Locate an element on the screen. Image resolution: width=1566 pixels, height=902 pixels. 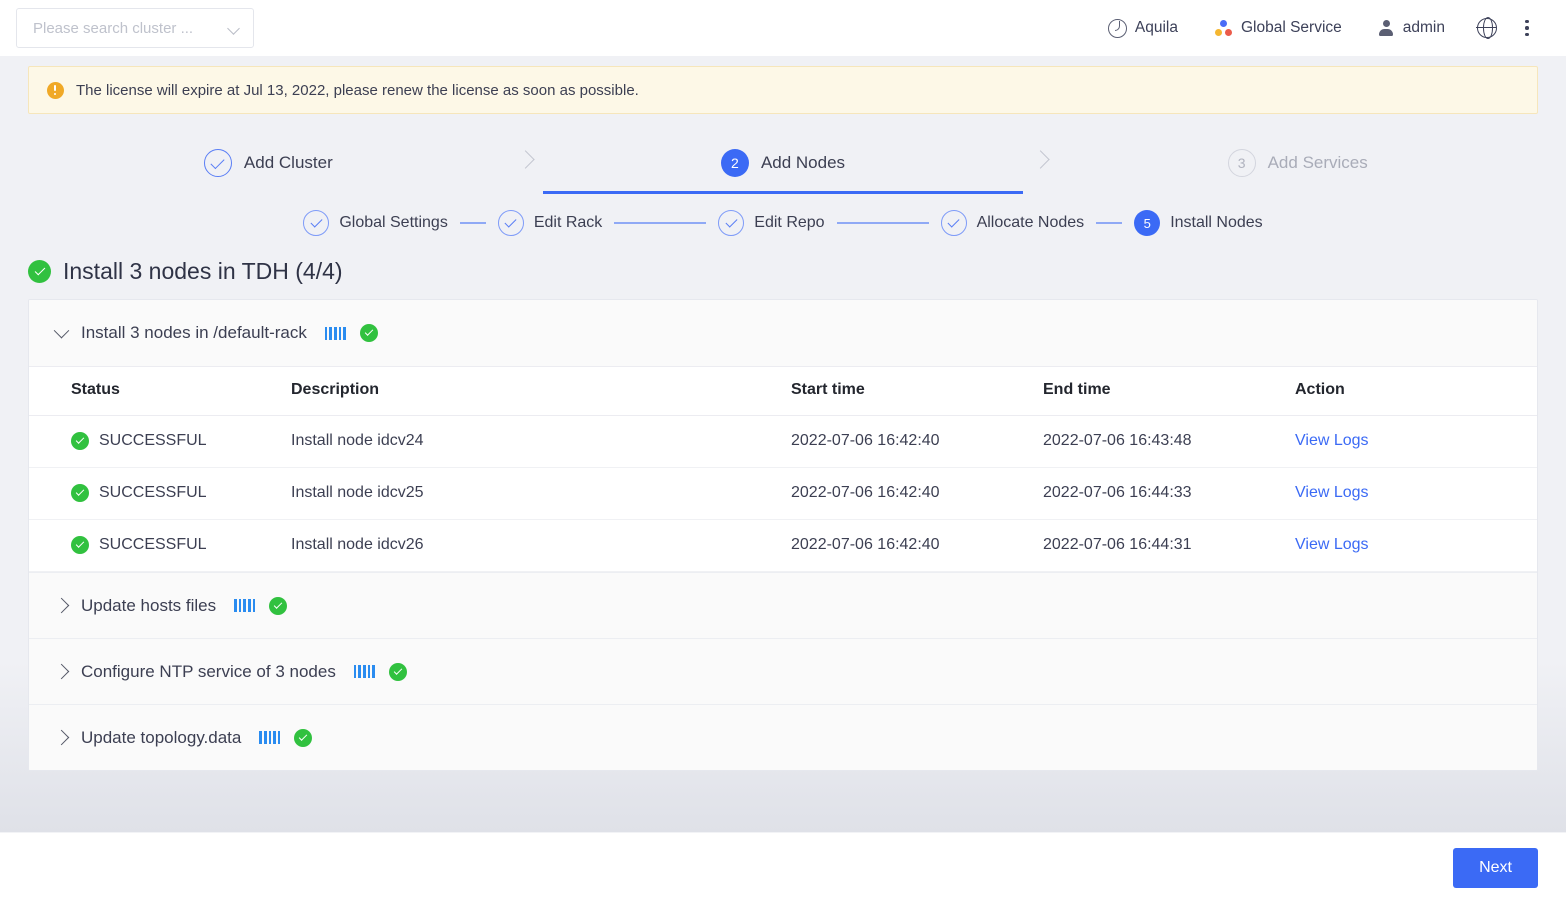
substep-edit-rack: Edit Rack is located at coordinates (550, 223).